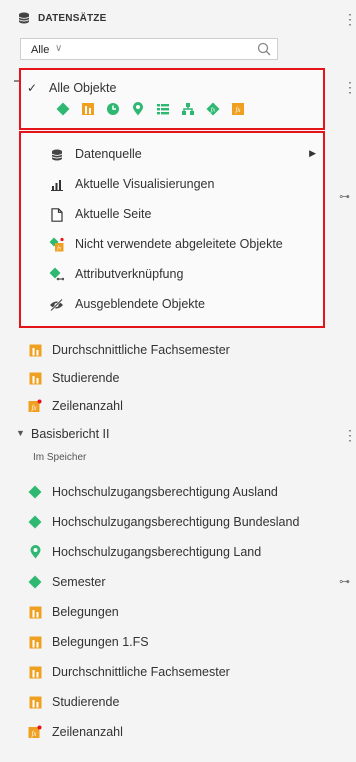  I want to click on object-type-icons: fx fx, so click(150, 109).